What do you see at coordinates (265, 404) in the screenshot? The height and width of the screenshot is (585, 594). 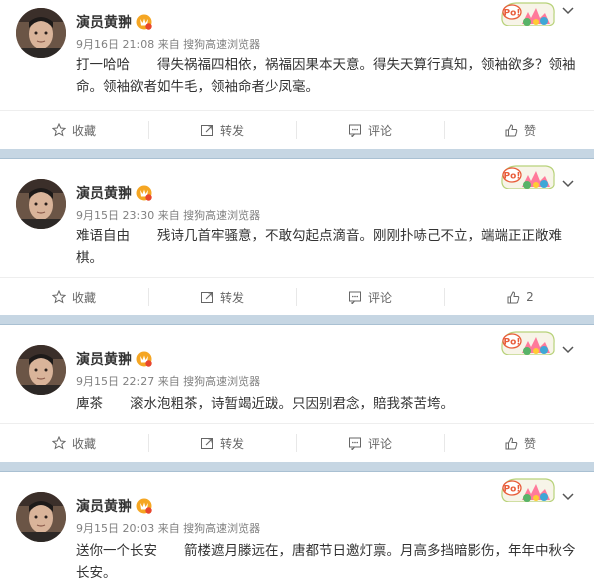 I see `post-content: 庳茶 滚水泡粗茶，诗暂竭近跋。只因别君念，賠我茶苦垮。` at bounding box center [265, 404].